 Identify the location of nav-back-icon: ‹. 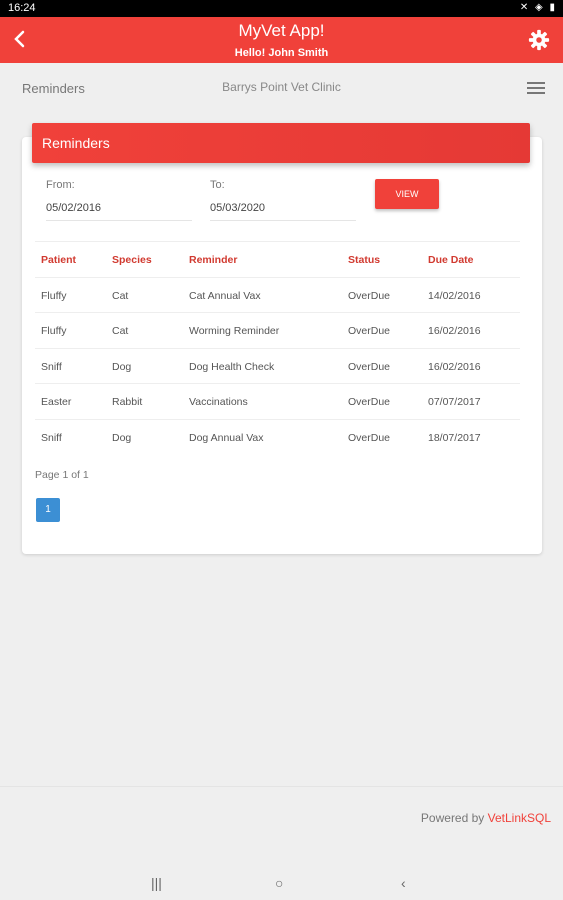
(403, 883).